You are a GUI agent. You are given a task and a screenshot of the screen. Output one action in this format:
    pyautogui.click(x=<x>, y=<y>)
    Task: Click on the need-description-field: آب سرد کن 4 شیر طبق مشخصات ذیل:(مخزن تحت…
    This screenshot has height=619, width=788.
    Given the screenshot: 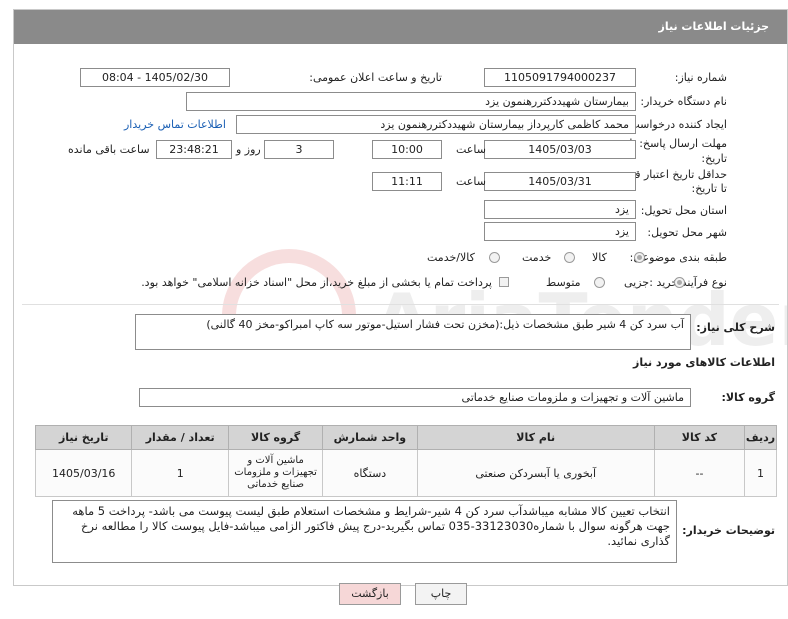 What is the action you would take?
    pyautogui.click(x=413, y=332)
    